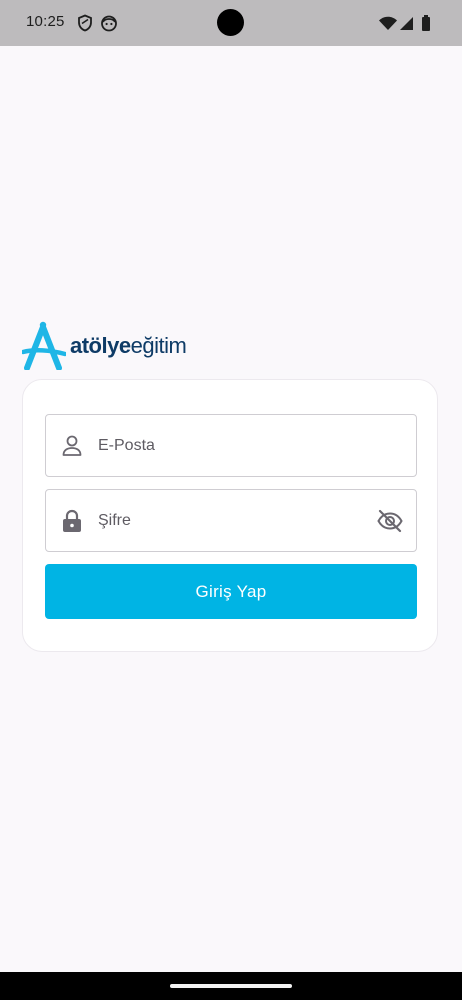 The width and height of the screenshot is (462, 1000). I want to click on password-input, so click(233, 520).